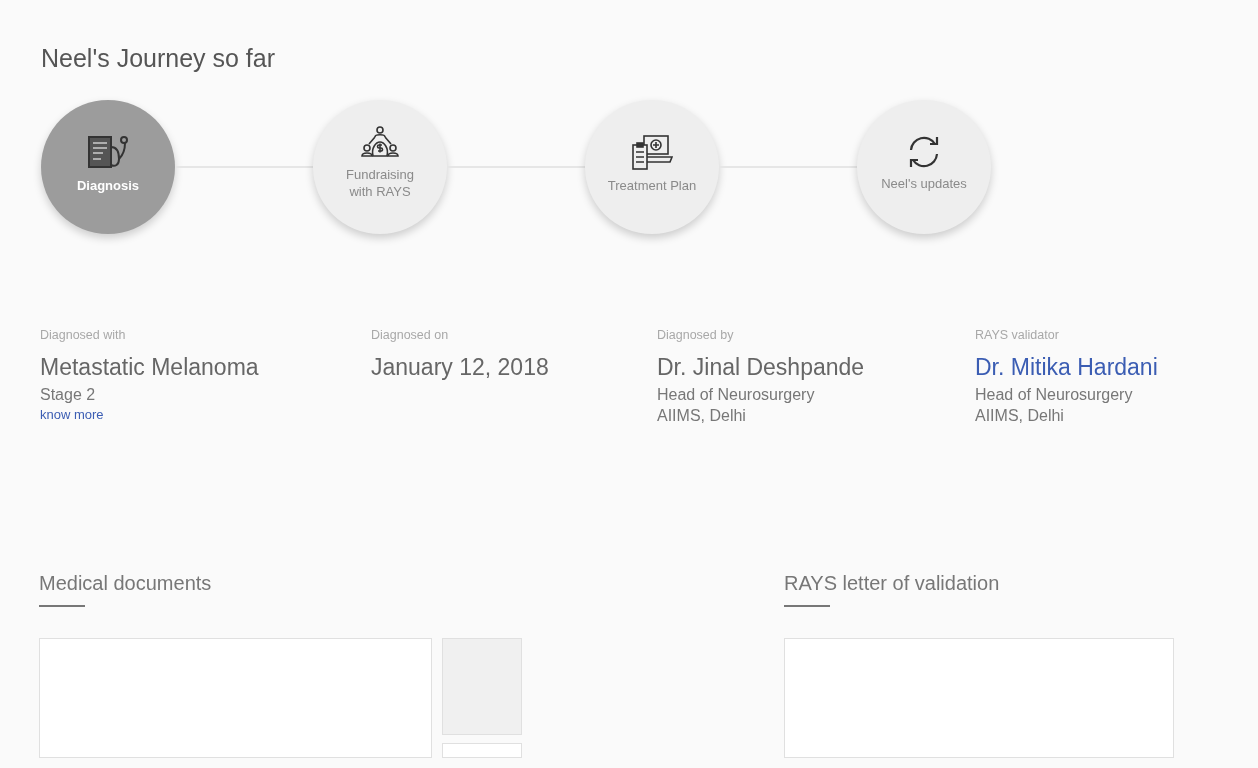 The image size is (1258, 768). I want to click on detail-value: Metastatic Melanoma, so click(150, 367).